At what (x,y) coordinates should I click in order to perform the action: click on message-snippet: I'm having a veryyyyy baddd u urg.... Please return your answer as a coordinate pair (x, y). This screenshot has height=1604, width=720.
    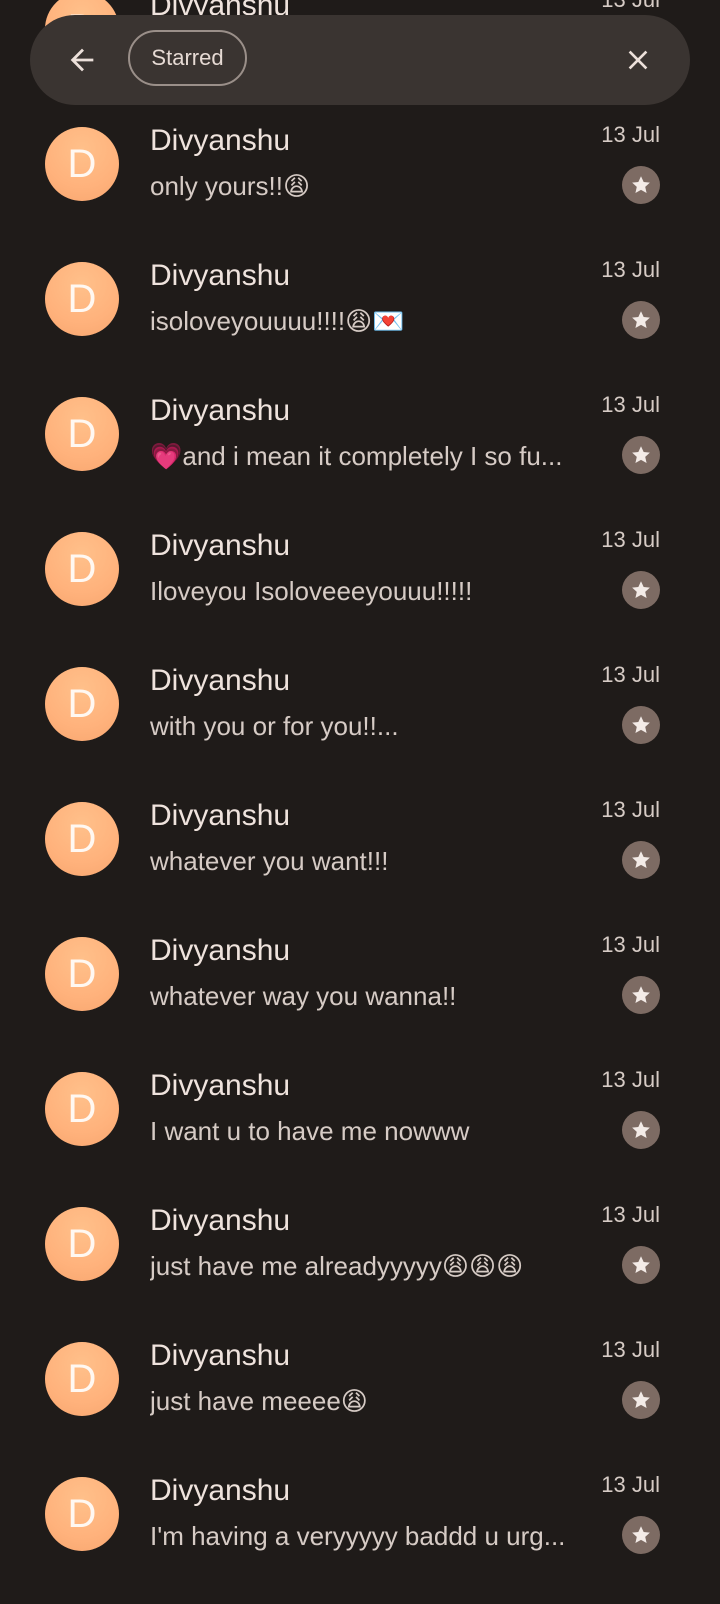
    Looking at the image, I should click on (358, 1536).